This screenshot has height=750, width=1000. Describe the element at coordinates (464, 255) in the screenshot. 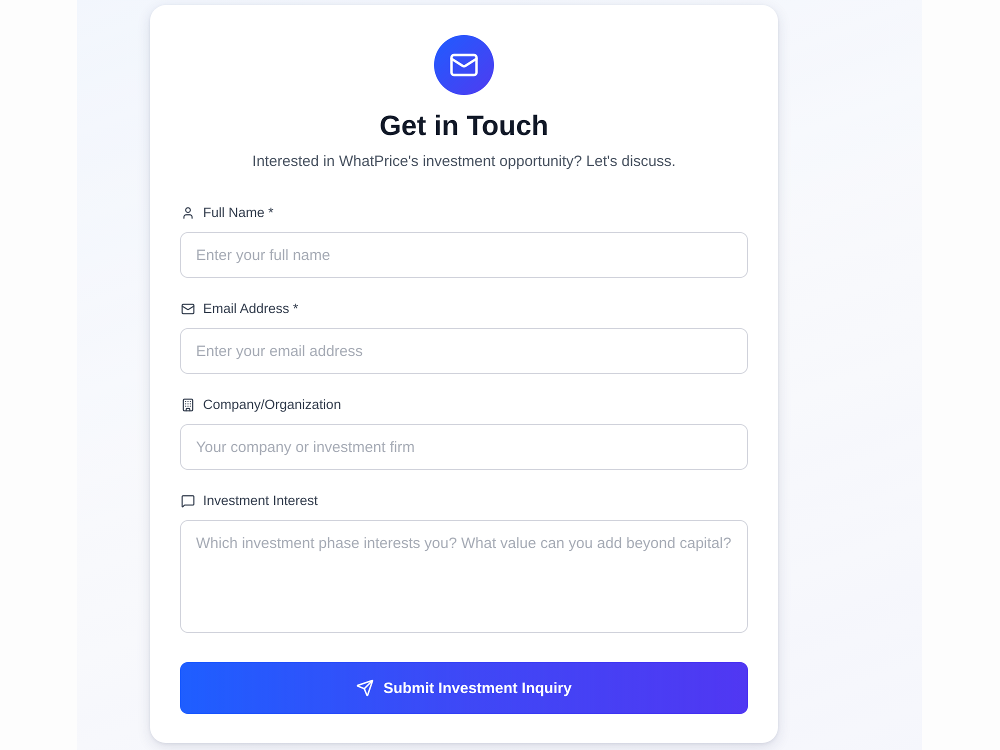

I see `input-field: Enter your full name` at that location.